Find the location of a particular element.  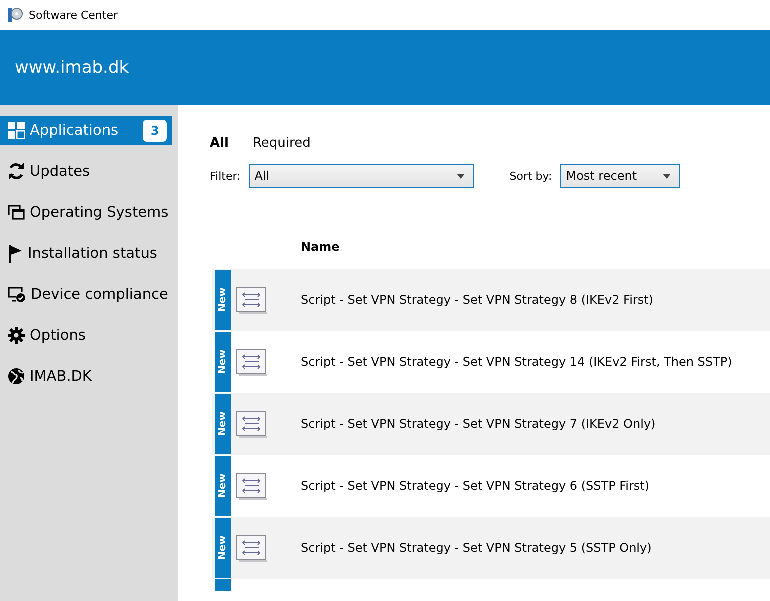

header-title: www.imab.dk is located at coordinates (72, 68).